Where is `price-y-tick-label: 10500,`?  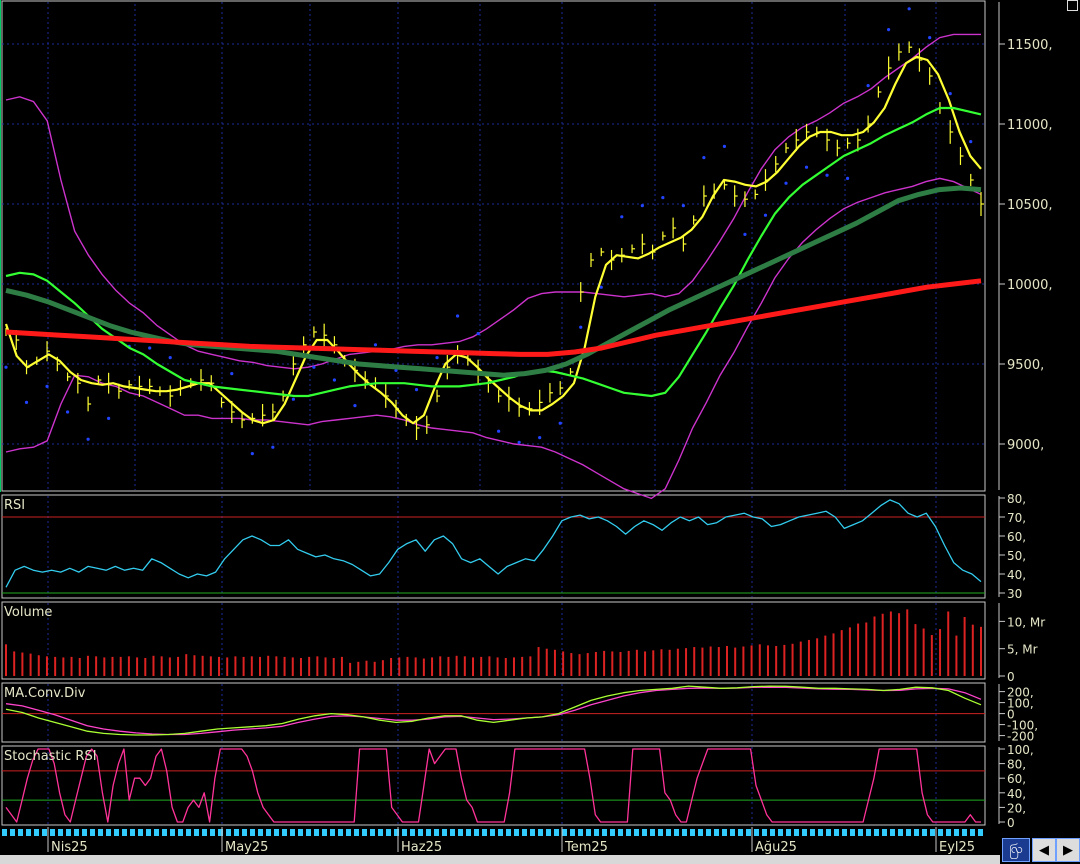 price-y-tick-label: 10500, is located at coordinates (1030, 205).